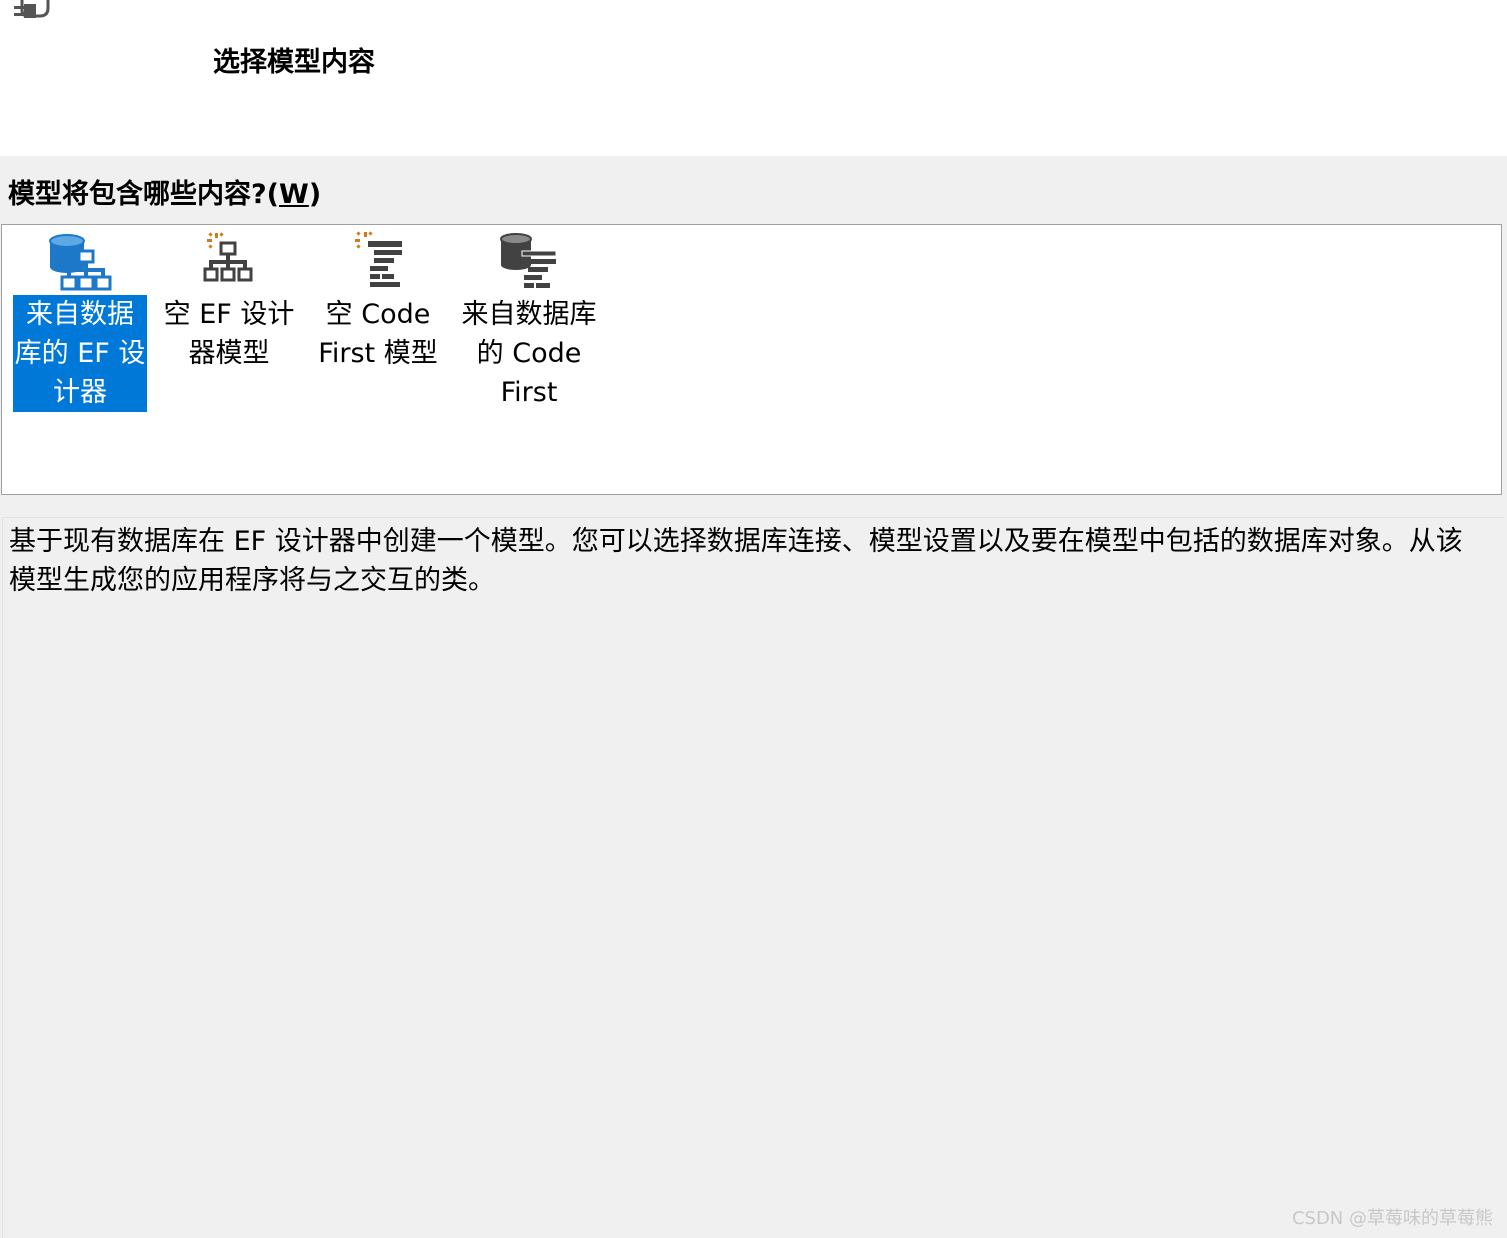  I want to click on wizard-header: 选择模型内容, so click(753, 78).